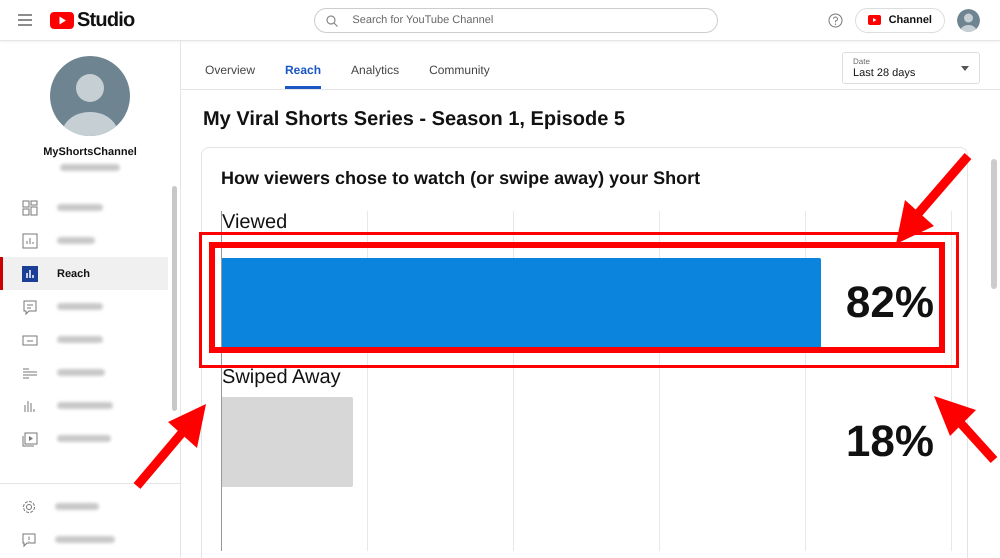  I want to click on date-label: Date, so click(862, 61).